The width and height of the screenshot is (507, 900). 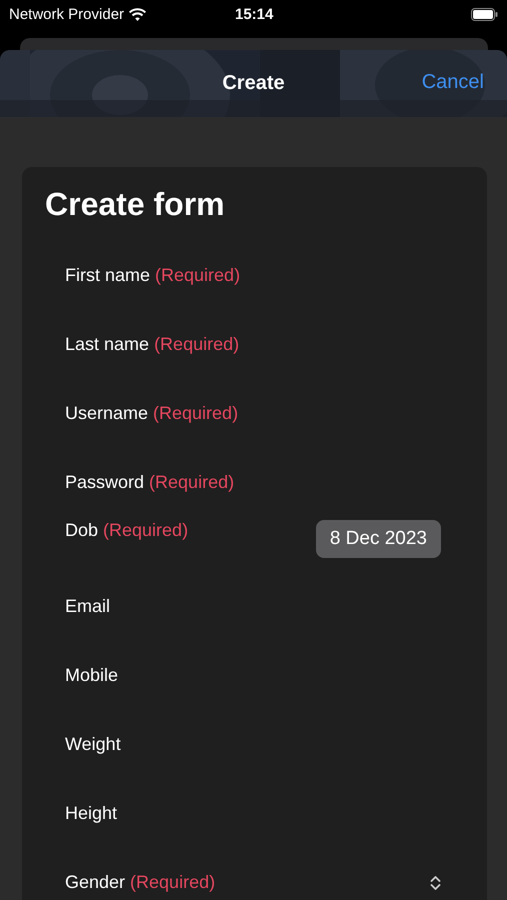 I want to click on field-label: Weight, so click(x=93, y=745).